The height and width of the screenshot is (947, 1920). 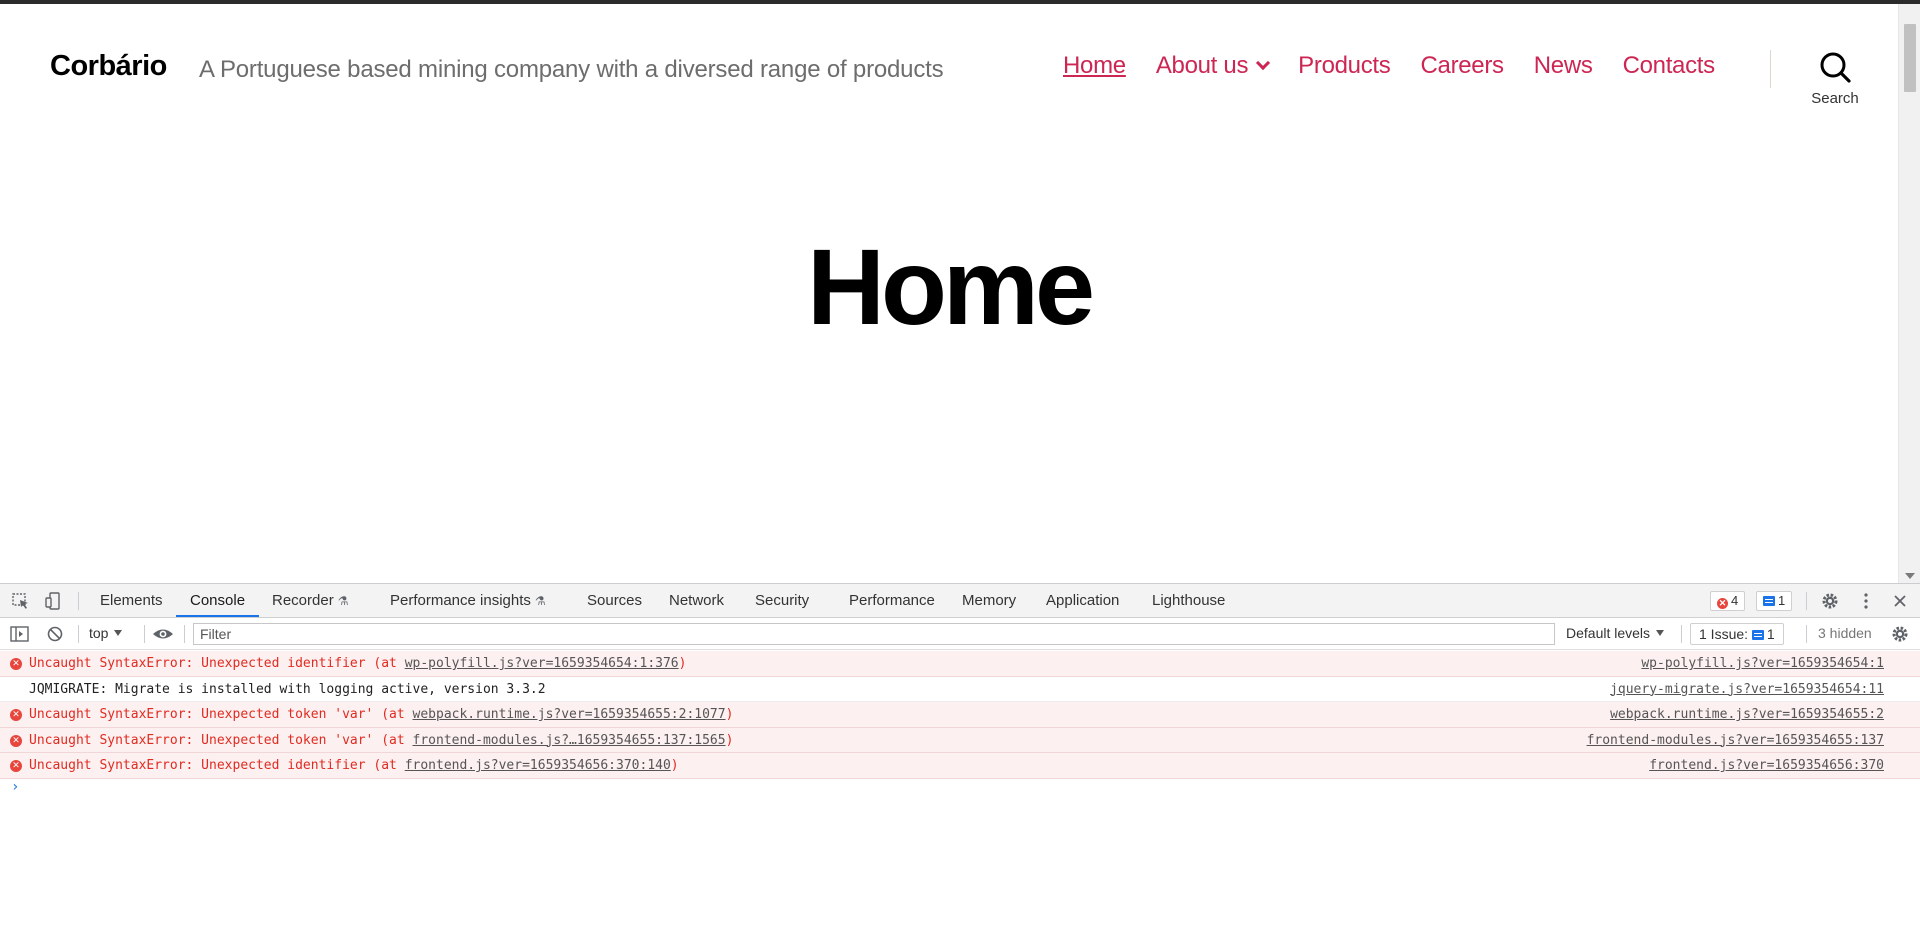 I want to click on tab-application: Application, so click(x=1082, y=600).